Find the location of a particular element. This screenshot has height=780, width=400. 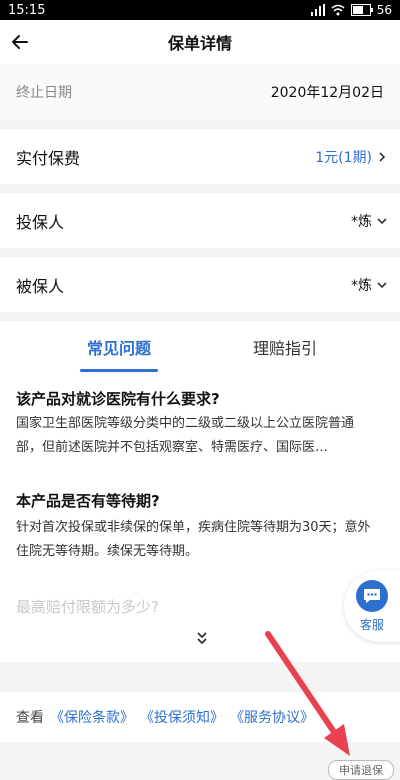

status-bar: 15:15 56 is located at coordinates (200, 10).